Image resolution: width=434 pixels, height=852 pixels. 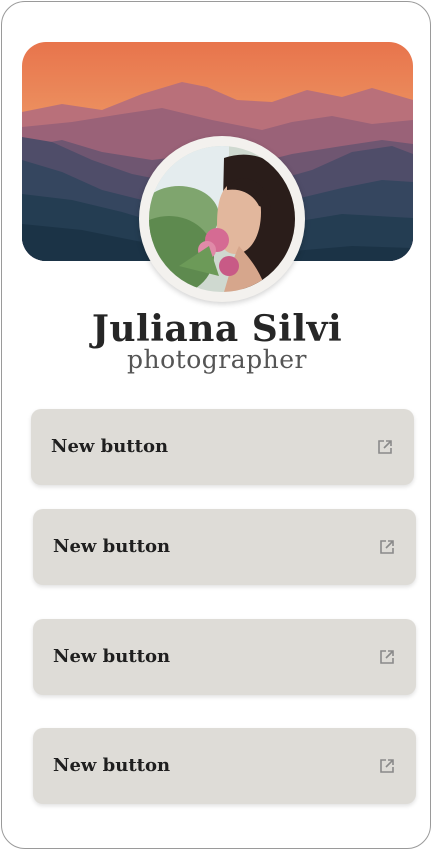 What do you see at coordinates (222, 447) in the screenshot?
I see `link-button-1: New button` at bounding box center [222, 447].